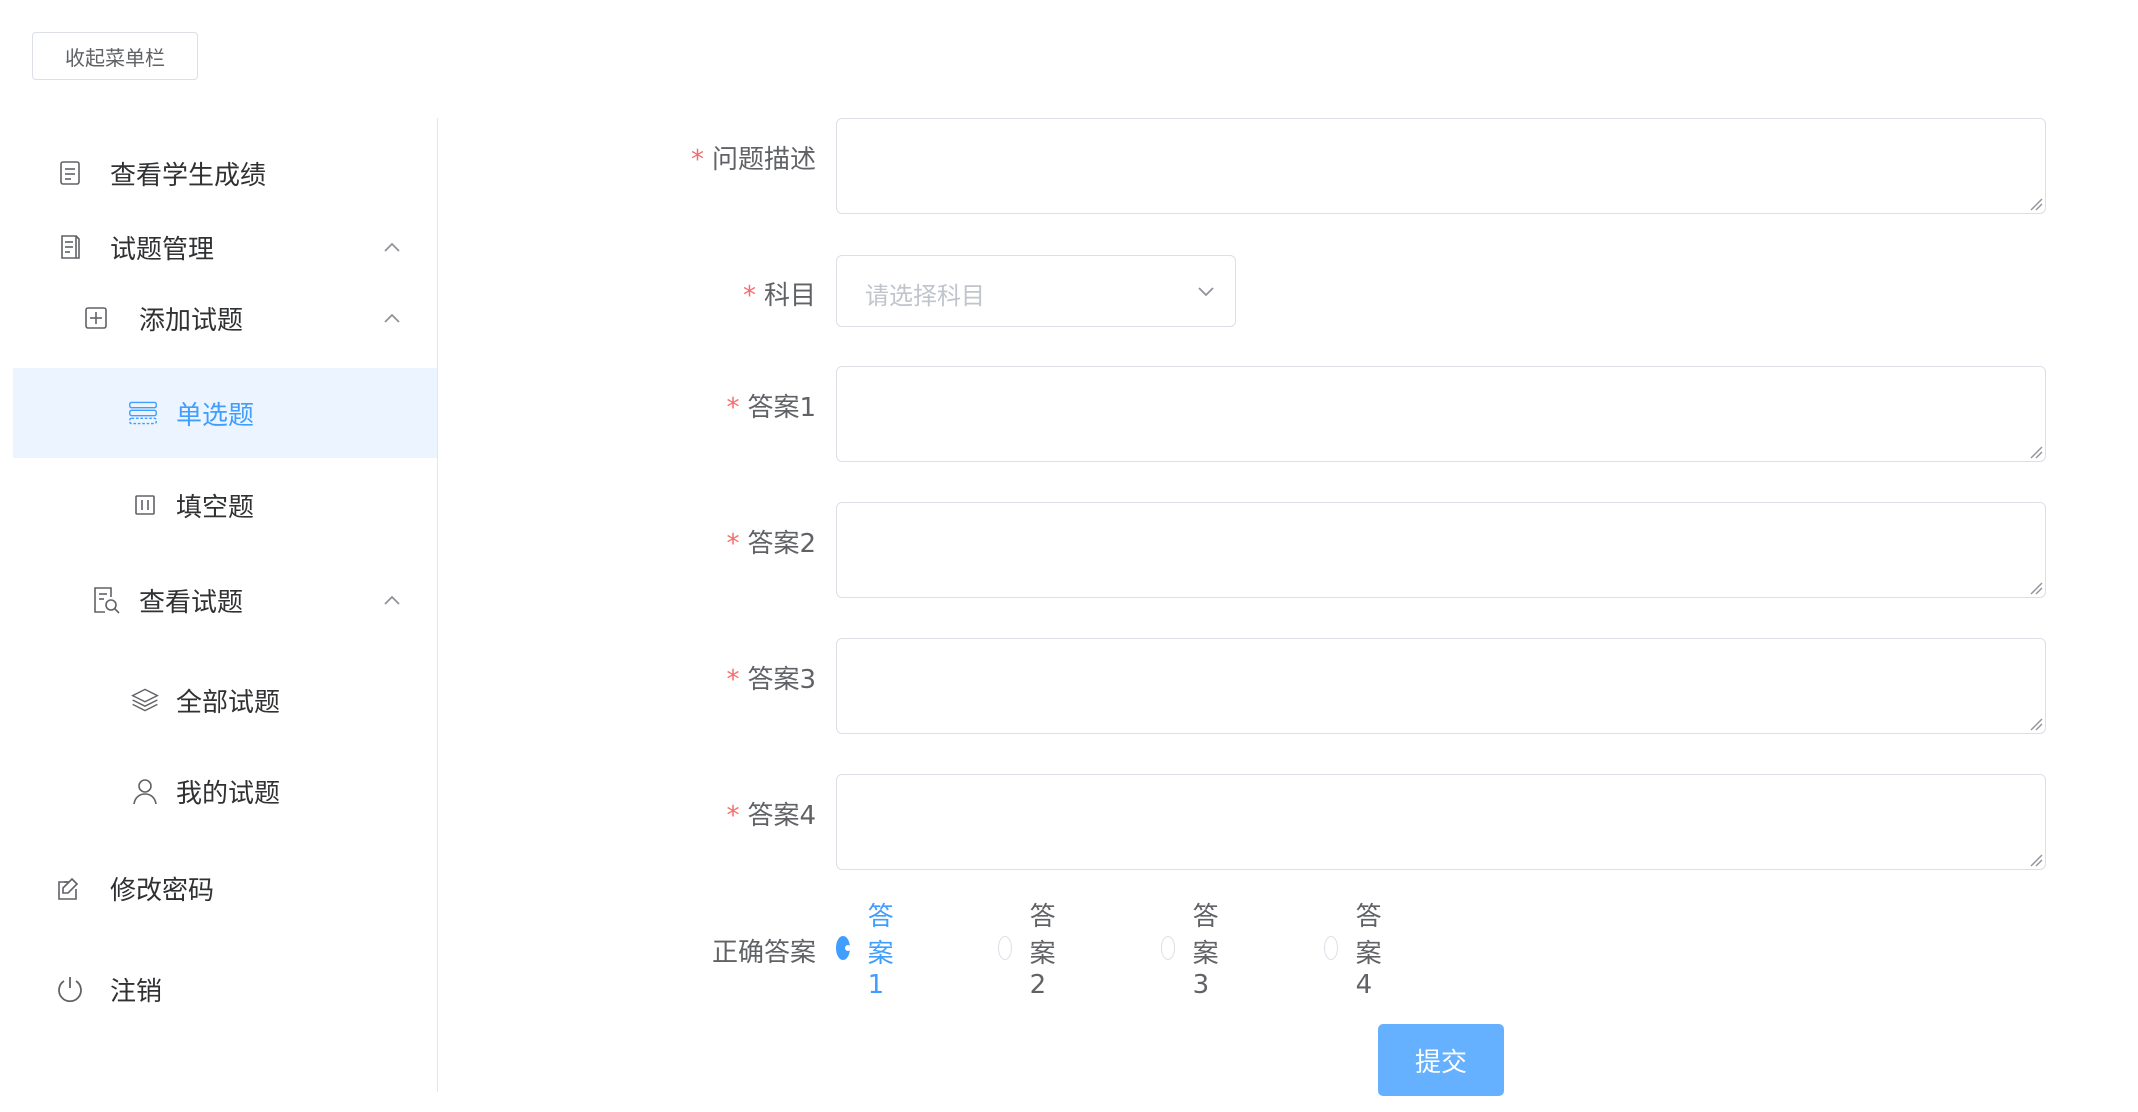 Image resolution: width=2138 pixels, height=1112 pixels. Describe the element at coordinates (162, 890) in the screenshot. I see `sidebar-item-label: 修改密码` at that location.